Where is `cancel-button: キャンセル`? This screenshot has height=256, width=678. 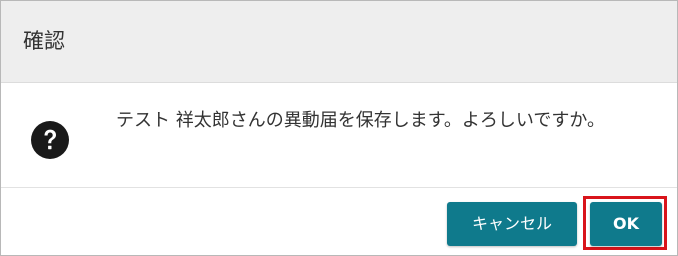 cancel-button: キャンセル is located at coordinates (512, 224).